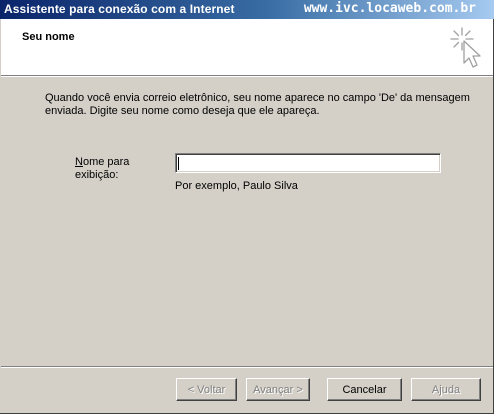 This screenshot has height=414, width=494. What do you see at coordinates (79, 162) in the screenshot?
I see `label-accelerator: N` at bounding box center [79, 162].